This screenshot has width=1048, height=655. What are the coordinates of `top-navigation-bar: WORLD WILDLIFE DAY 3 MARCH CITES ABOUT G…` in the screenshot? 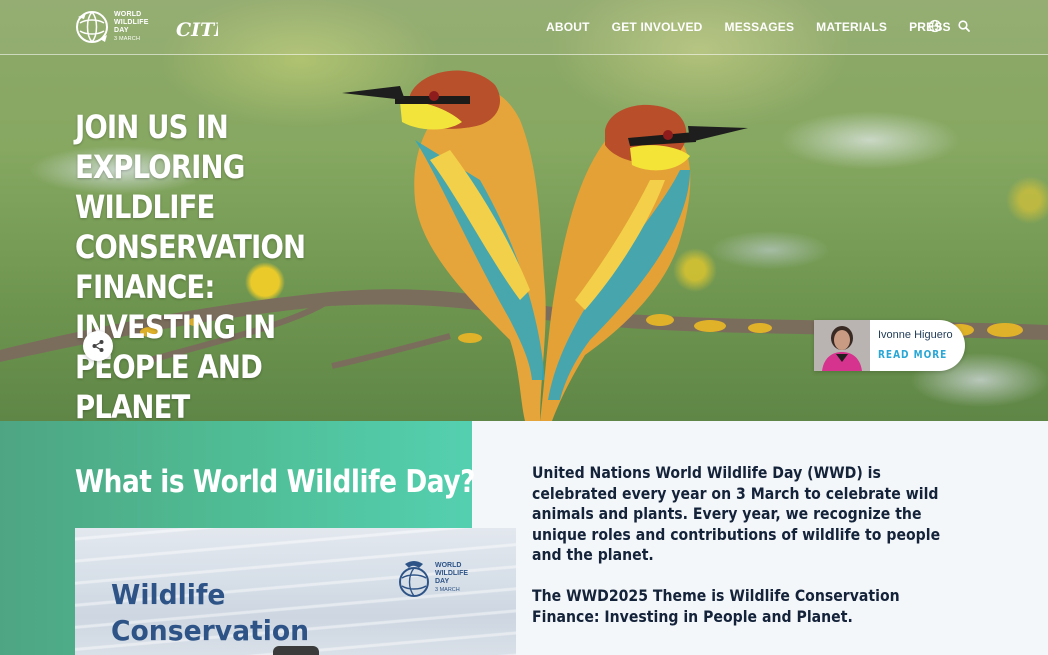 It's located at (524, 27).